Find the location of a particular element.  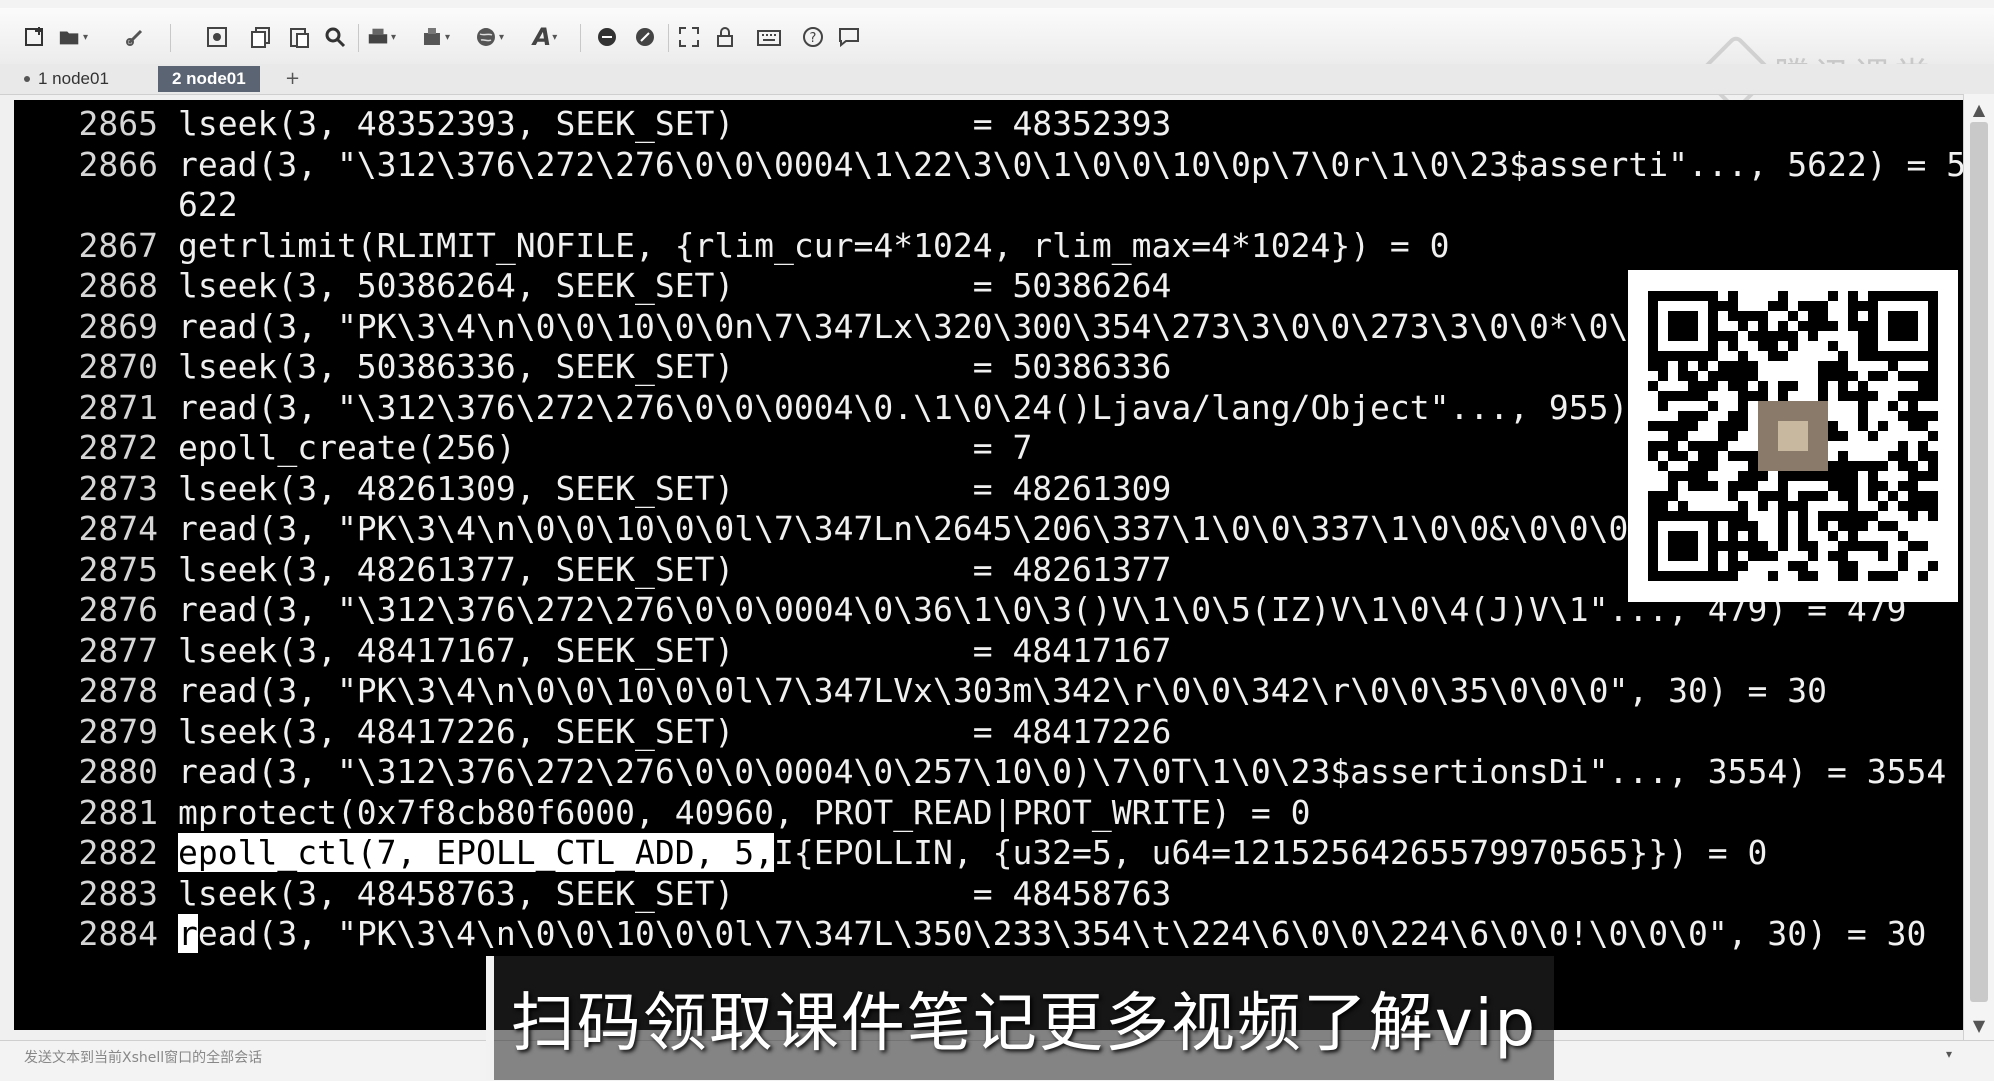

paste-icon is located at coordinates (299, 37).